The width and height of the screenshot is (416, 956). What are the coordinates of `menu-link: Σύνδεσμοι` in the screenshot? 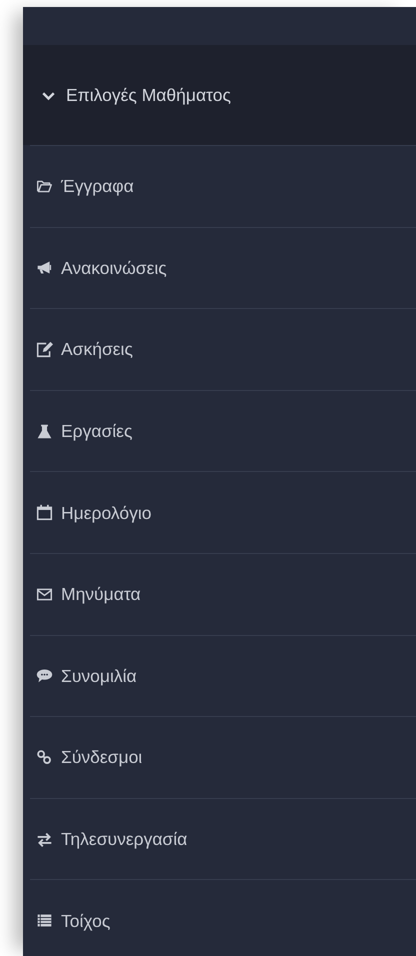 It's located at (101, 757).